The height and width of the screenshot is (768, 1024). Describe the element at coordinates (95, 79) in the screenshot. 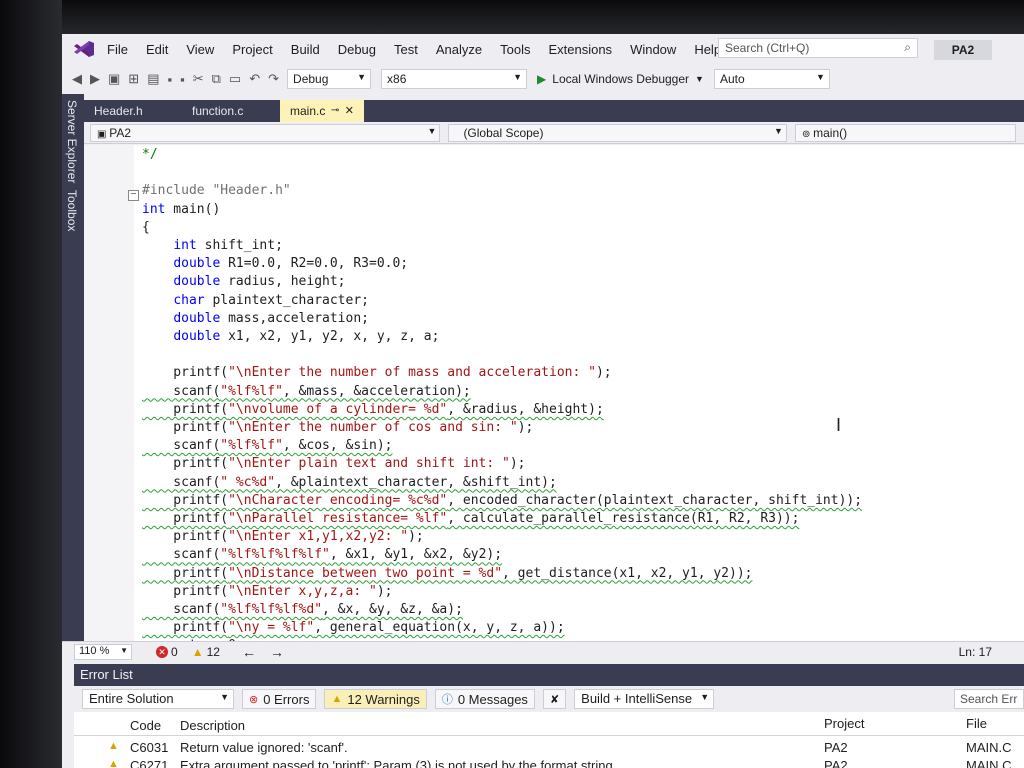

I see `forward-icon: ▶` at that location.